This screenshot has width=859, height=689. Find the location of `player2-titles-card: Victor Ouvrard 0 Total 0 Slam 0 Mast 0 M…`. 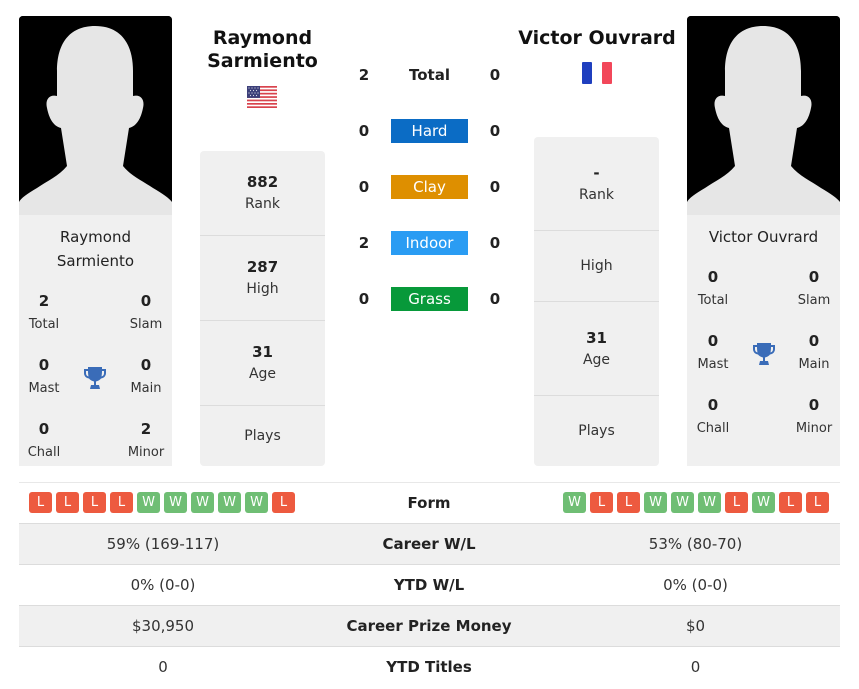

player2-titles-card: Victor Ouvrard 0 Total 0 Slam 0 Mast 0 M… is located at coordinates (763, 340).